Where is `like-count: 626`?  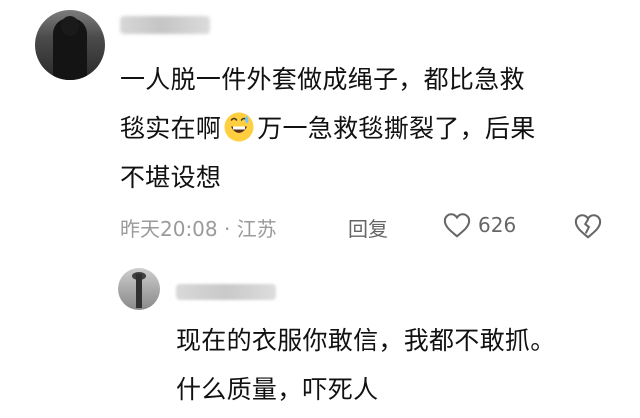 like-count: 626 is located at coordinates (497, 225).